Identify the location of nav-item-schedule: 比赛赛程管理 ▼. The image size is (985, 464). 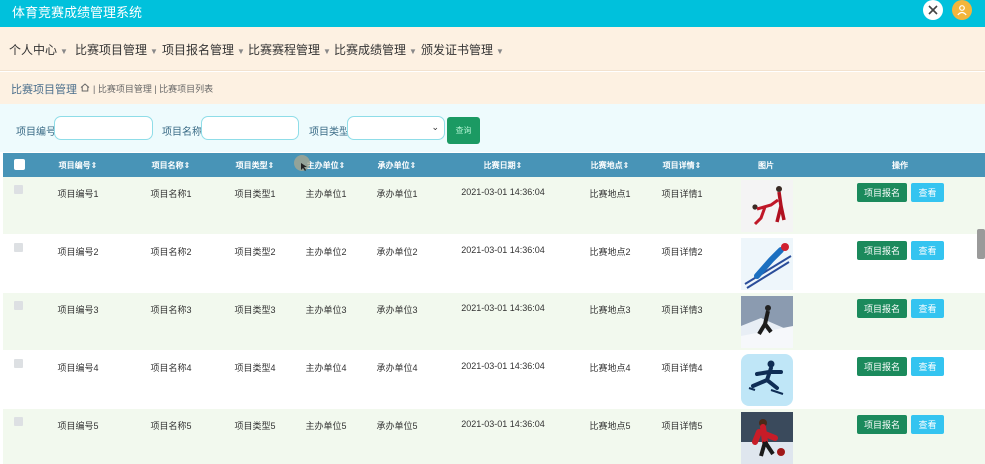
(289, 49).